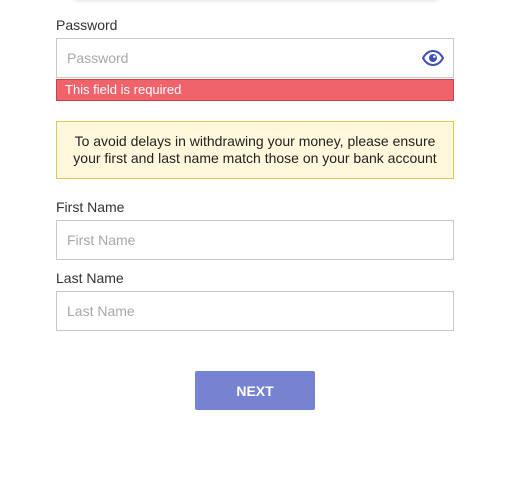  Describe the element at coordinates (87, 25) in the screenshot. I see `password-label: Password` at that location.